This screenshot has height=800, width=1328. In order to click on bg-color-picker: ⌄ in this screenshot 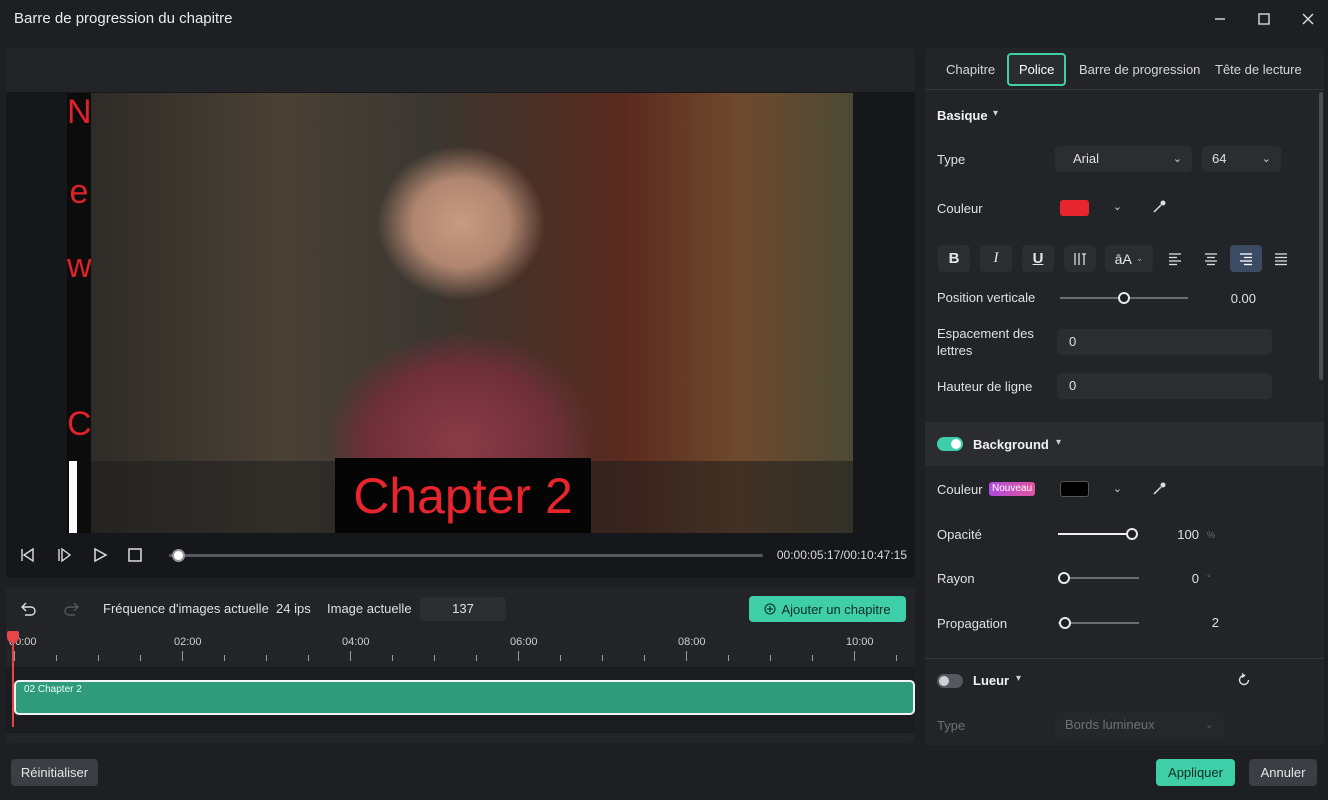, I will do `click(1094, 489)`.